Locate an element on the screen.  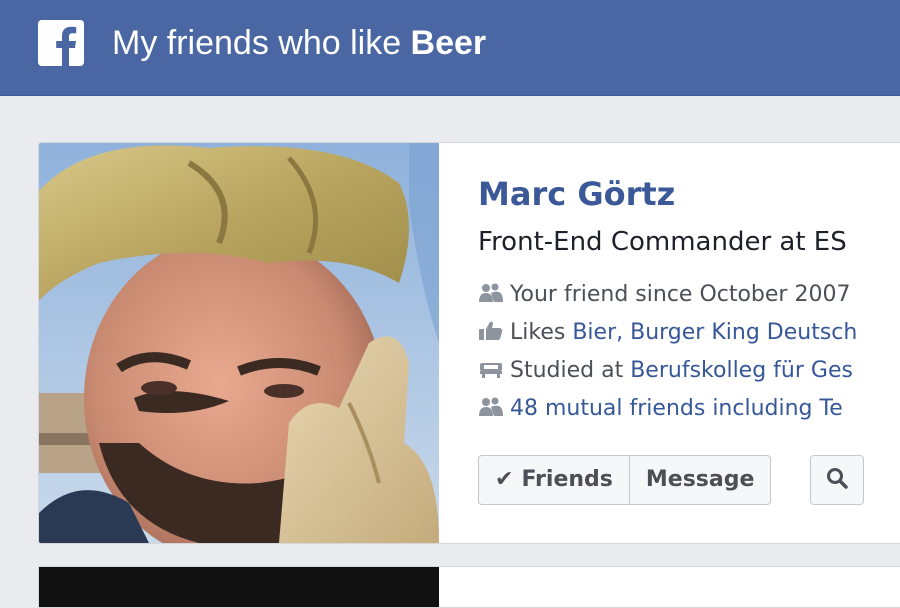
search-icon is located at coordinates (837, 480).